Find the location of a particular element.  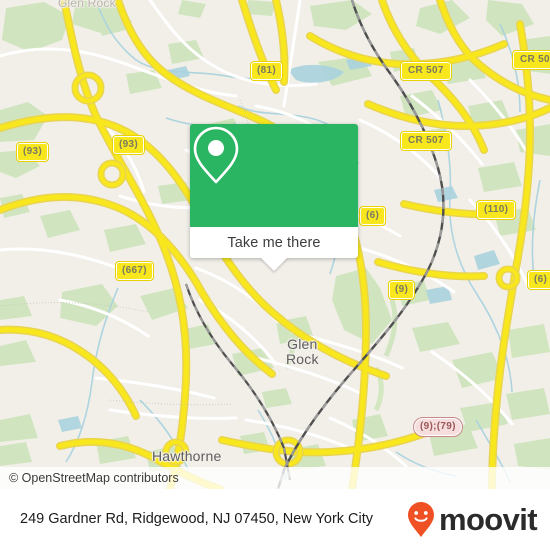

road-shield-667: (667) is located at coordinates (134, 271).